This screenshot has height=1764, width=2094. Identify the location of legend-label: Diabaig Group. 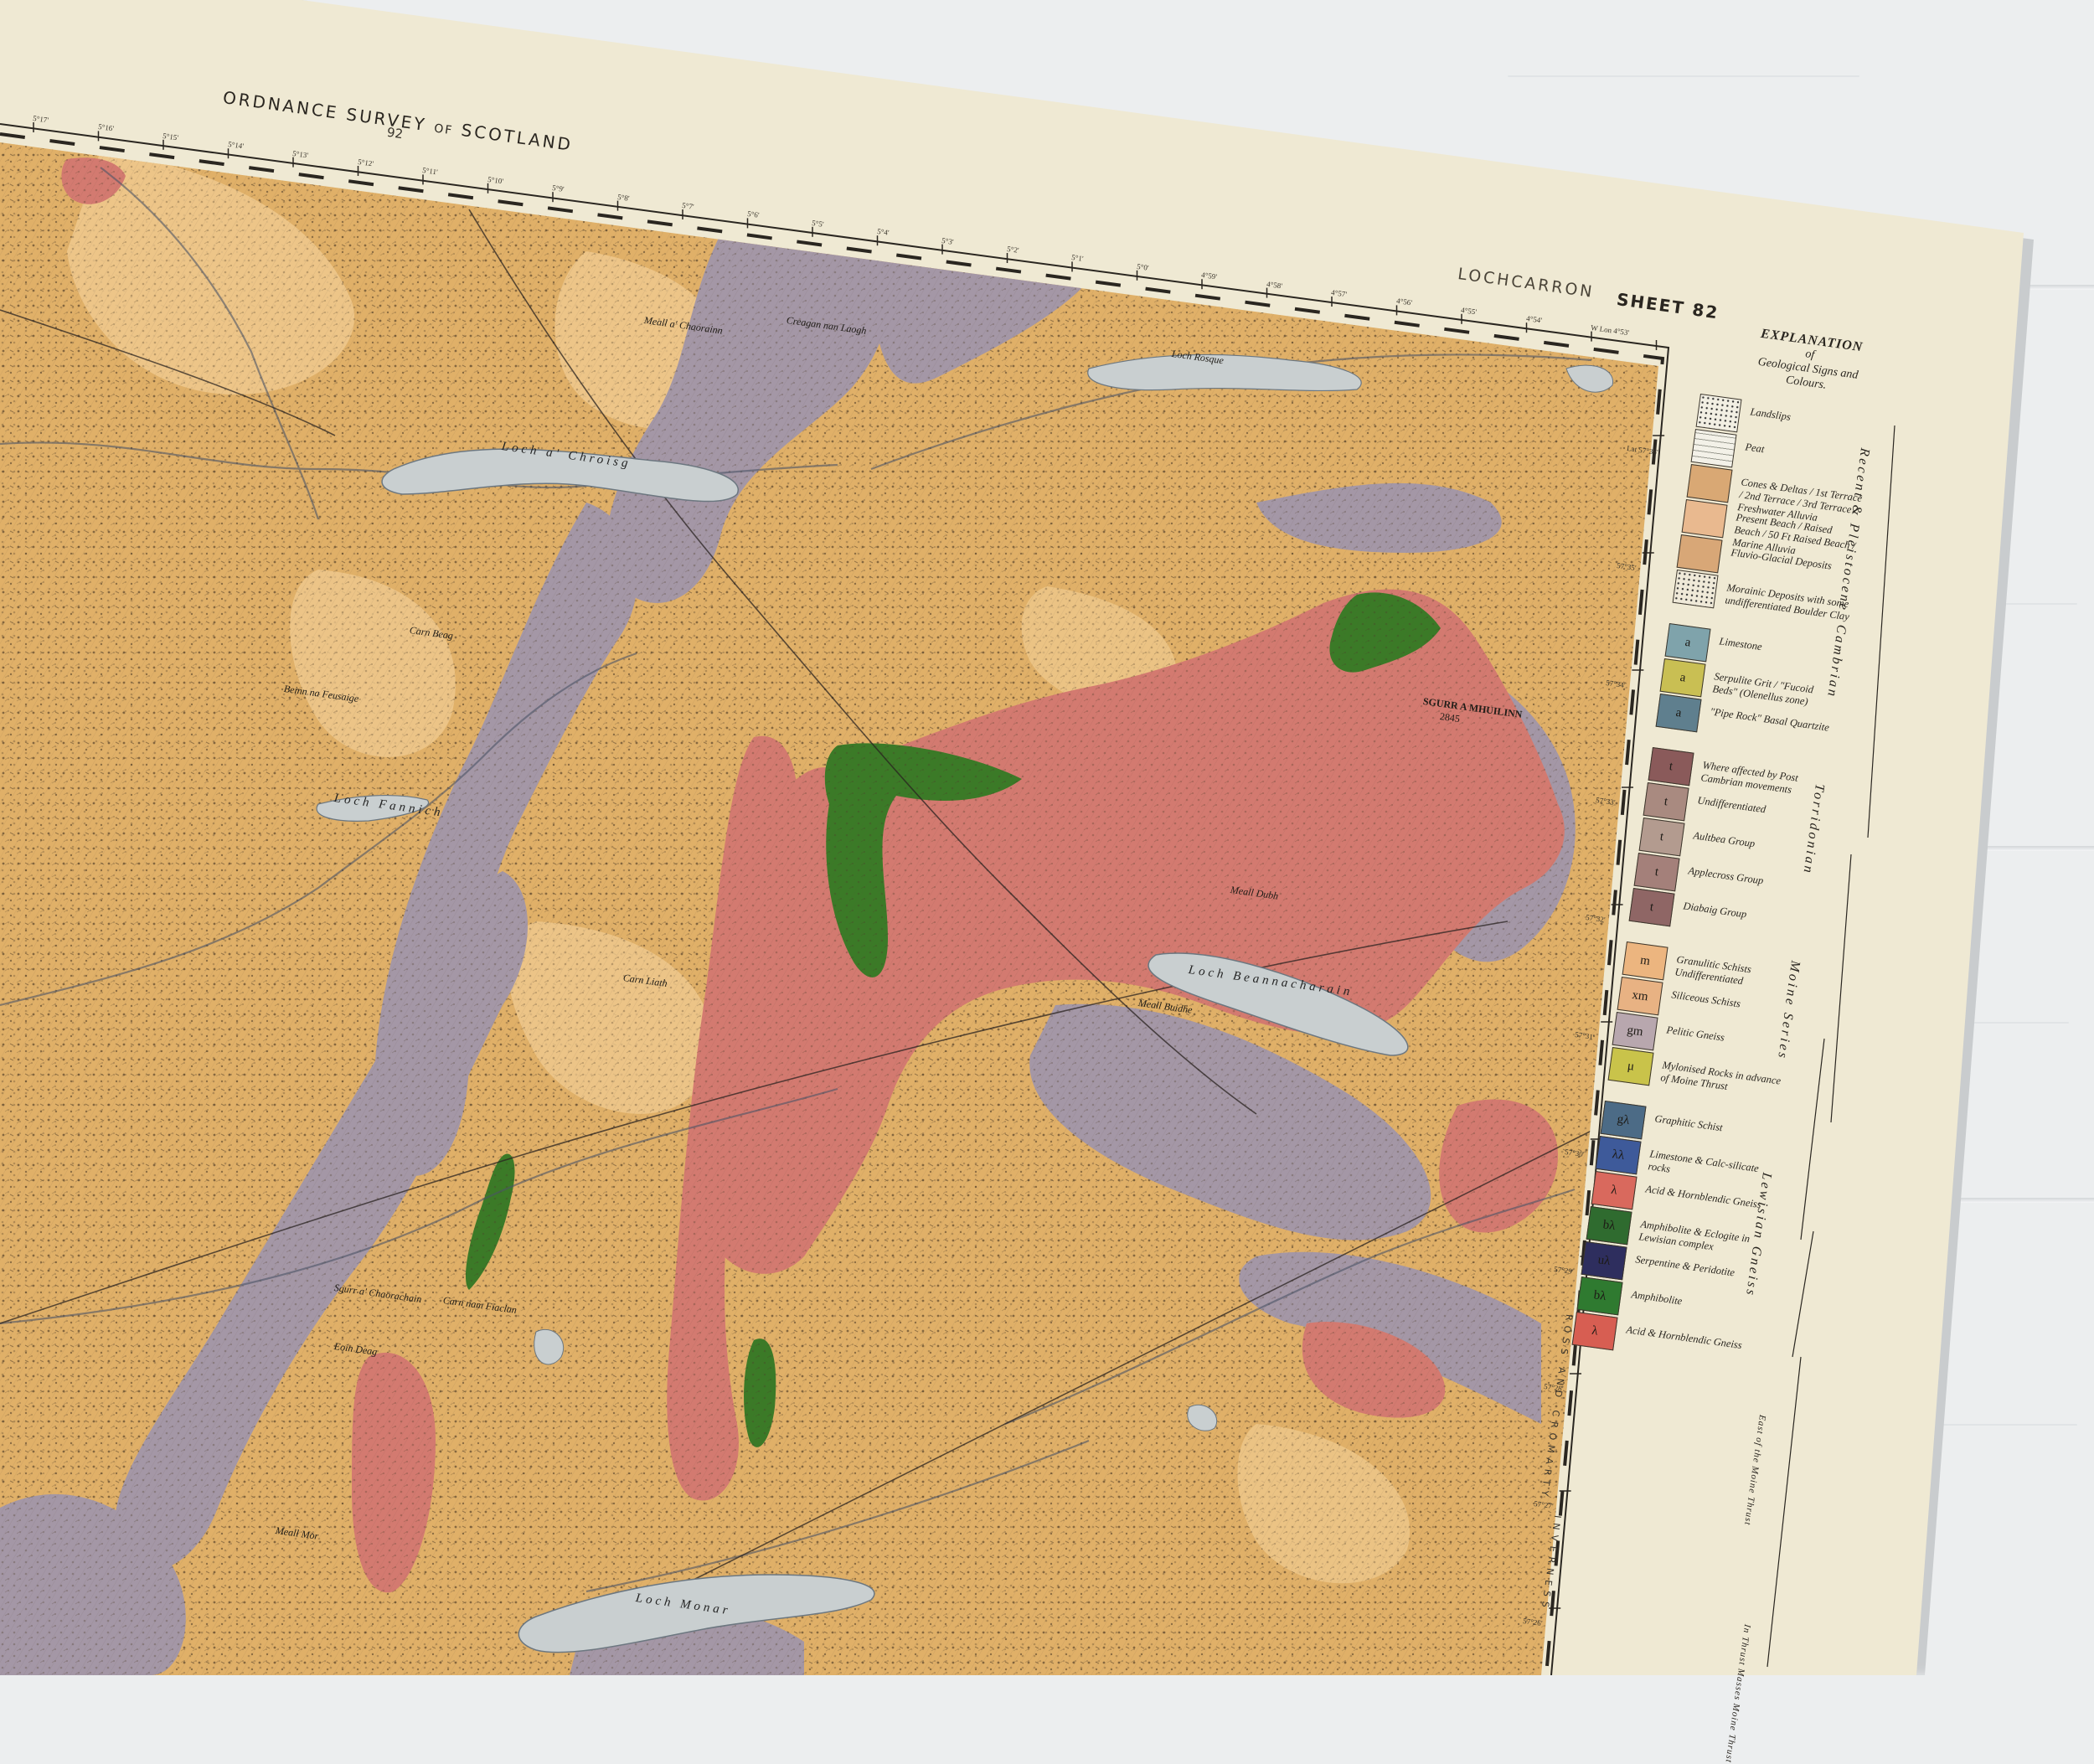
(1715, 911).